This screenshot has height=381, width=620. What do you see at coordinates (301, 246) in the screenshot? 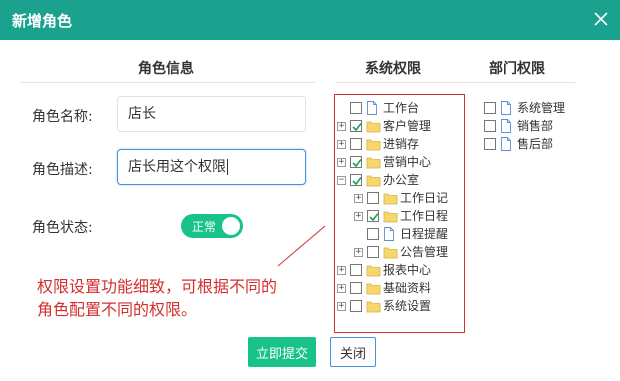
I see `annotation-pointer-line` at bounding box center [301, 246].